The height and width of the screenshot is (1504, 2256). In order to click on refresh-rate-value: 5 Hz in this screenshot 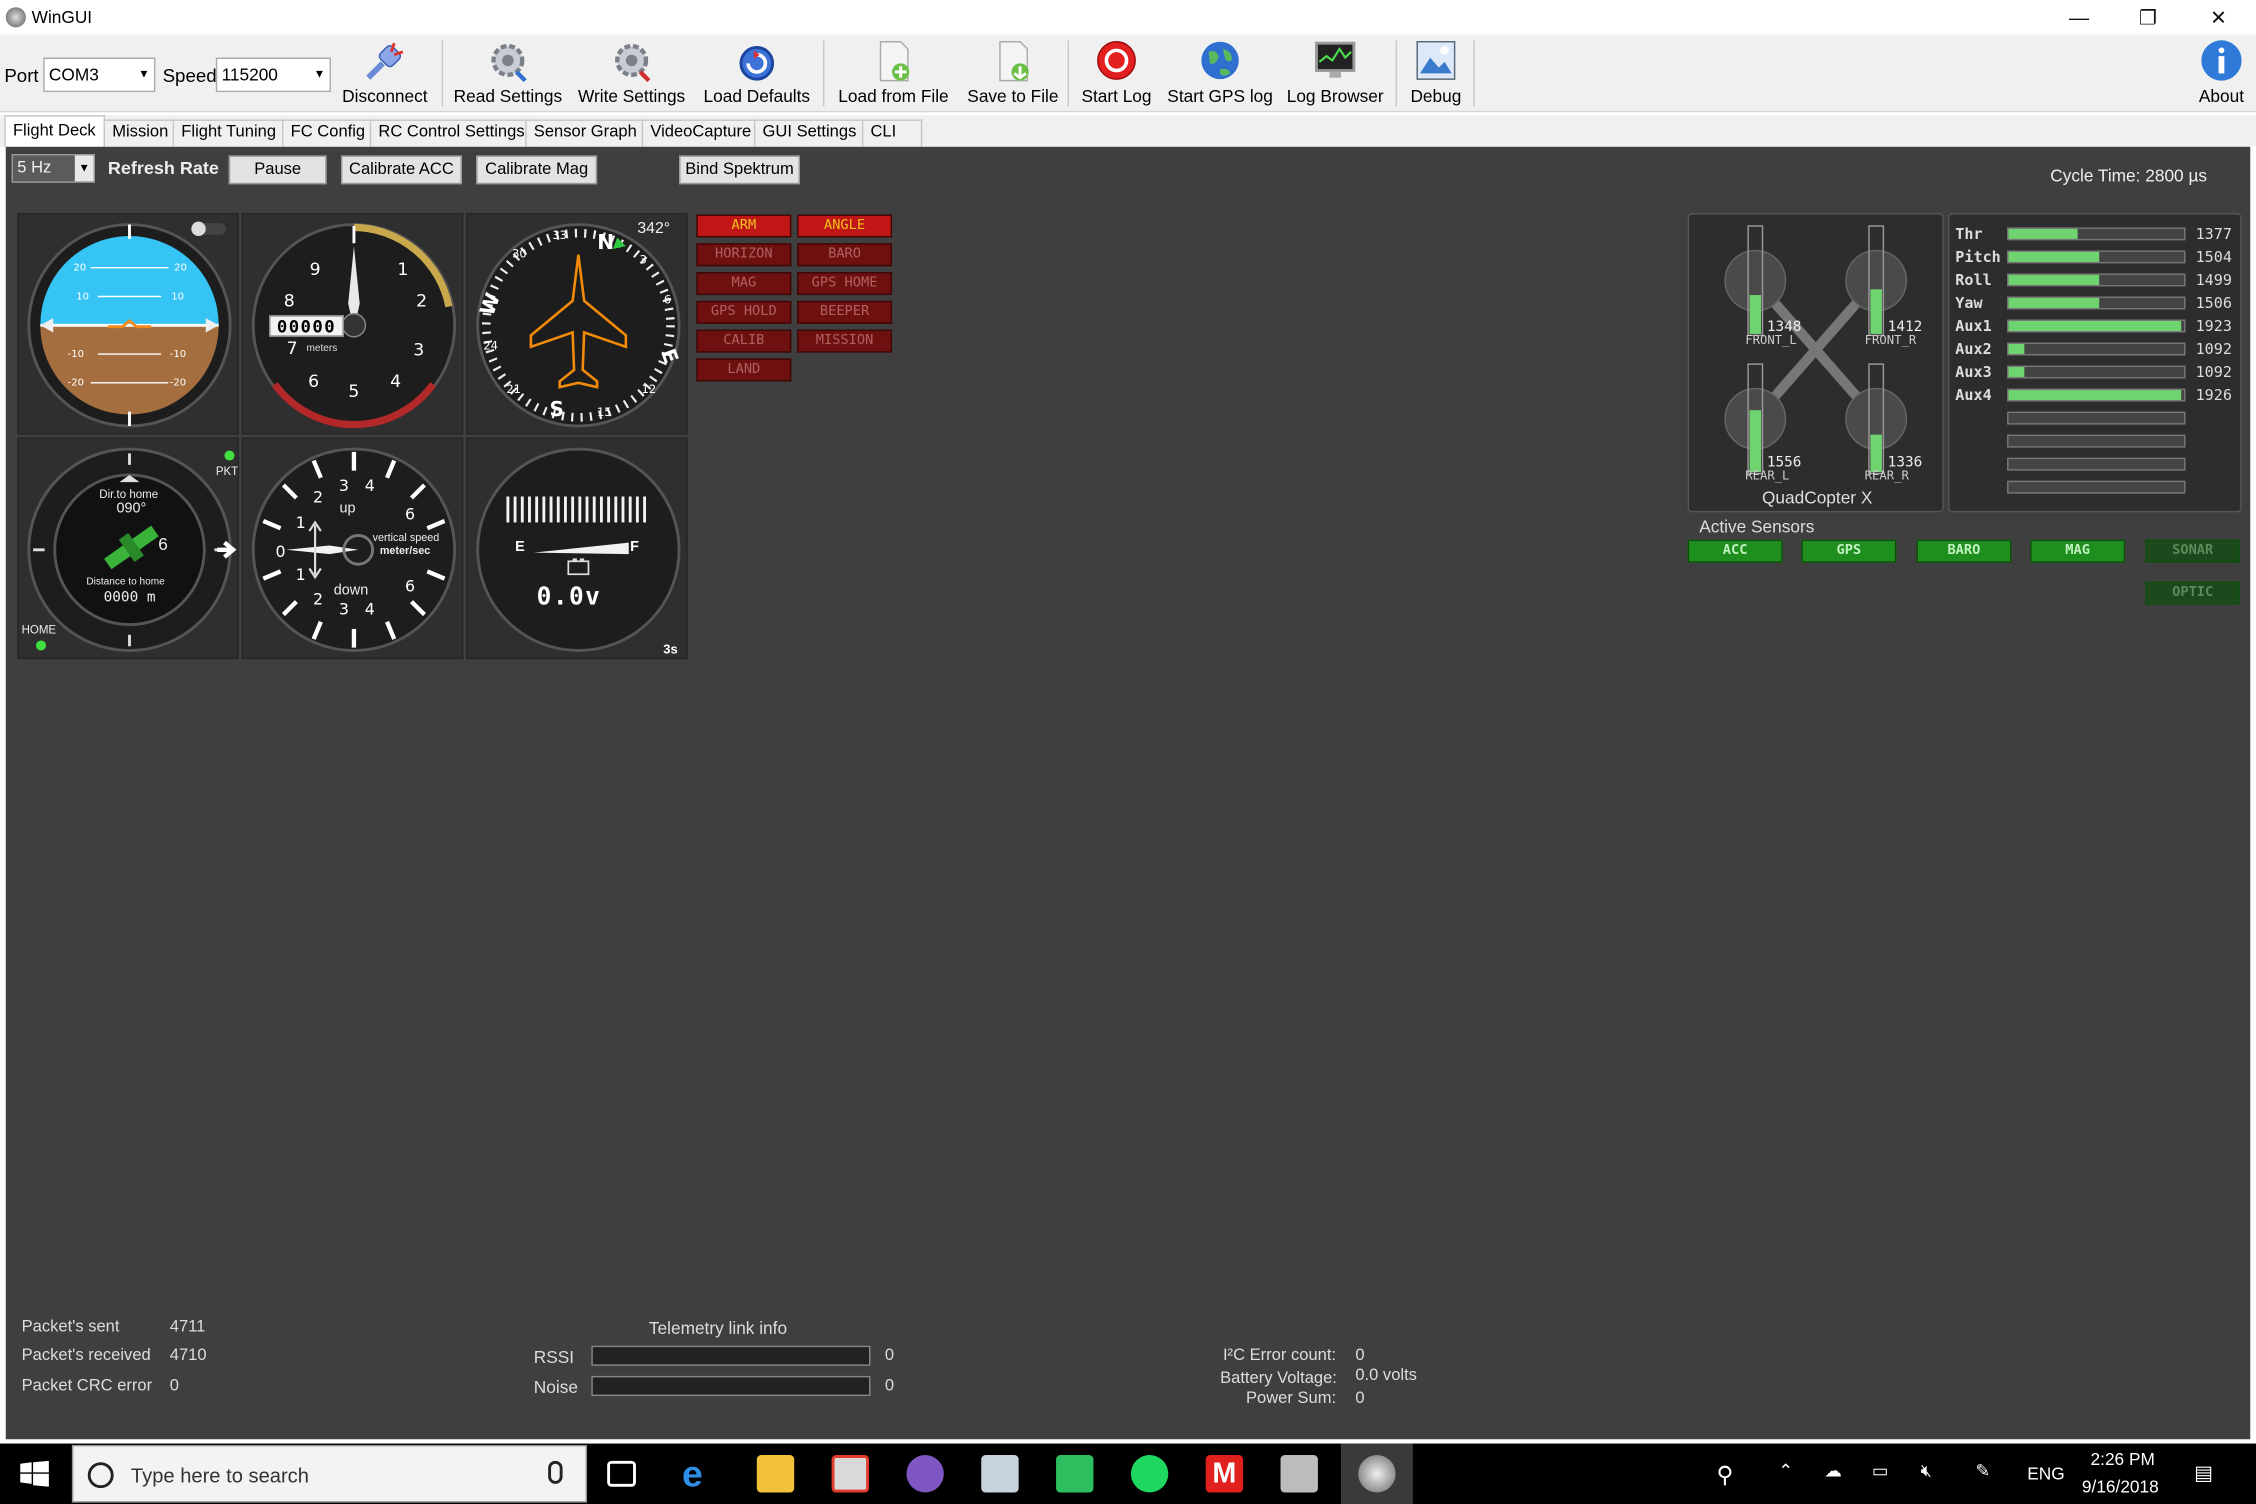, I will do `click(34, 168)`.